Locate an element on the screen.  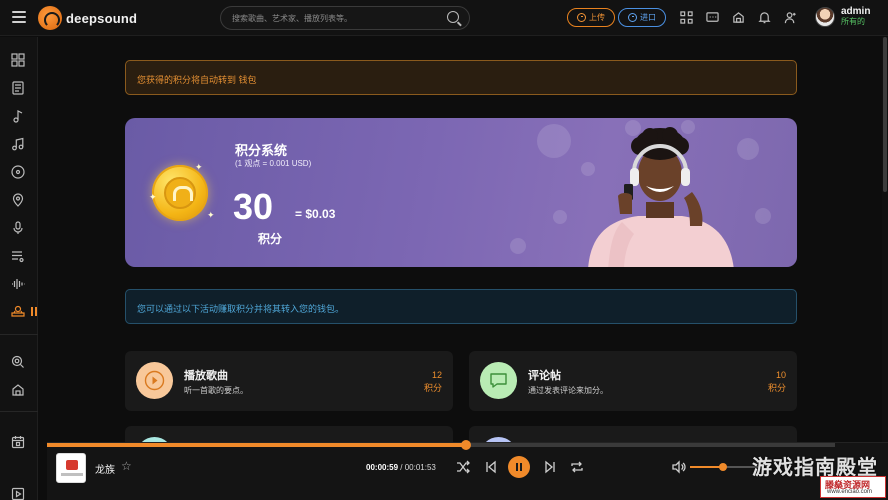
activity-desc: 听一首歌的要点。 is located at coordinates (216, 390).